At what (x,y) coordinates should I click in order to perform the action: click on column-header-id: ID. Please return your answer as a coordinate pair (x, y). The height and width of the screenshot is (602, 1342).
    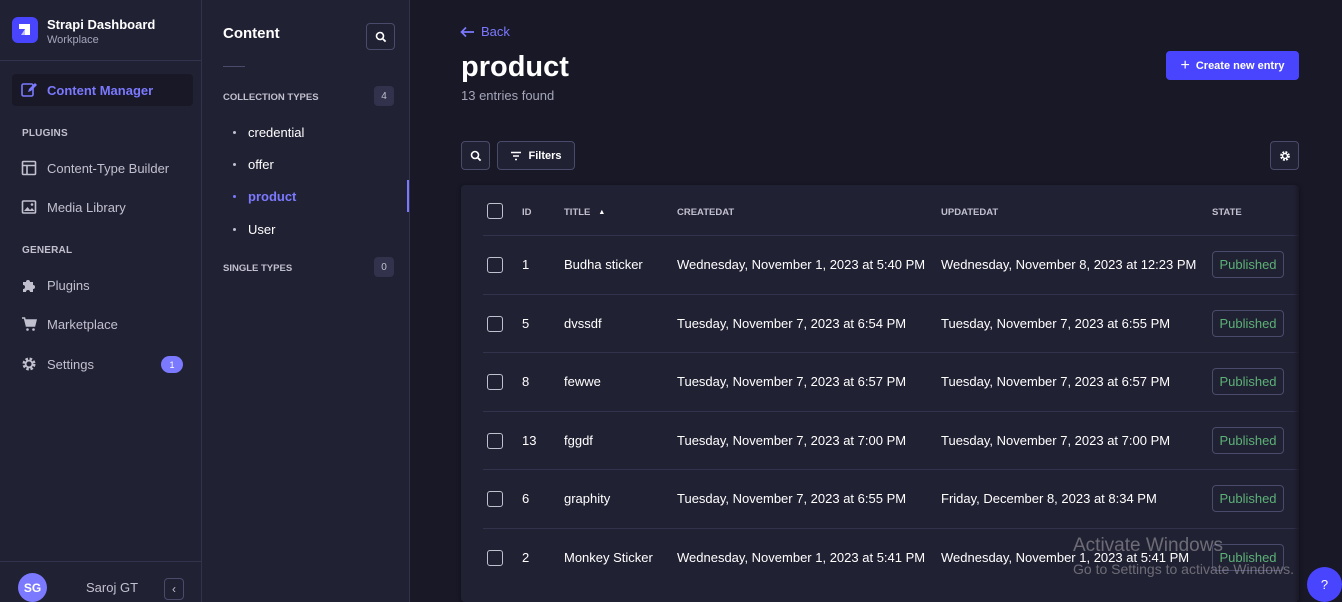
    Looking at the image, I should click on (527, 212).